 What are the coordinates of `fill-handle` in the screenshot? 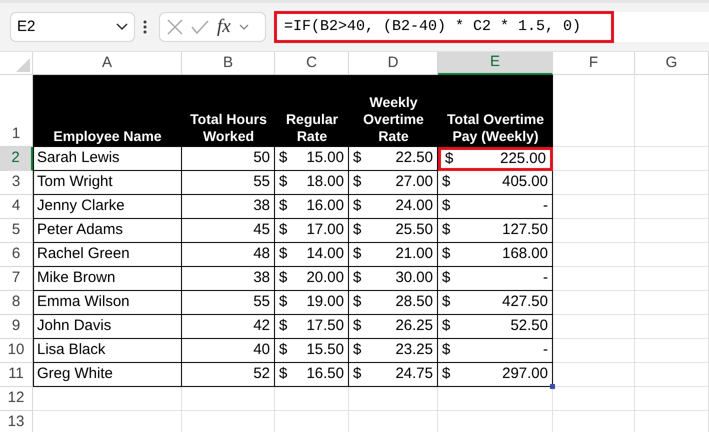 It's located at (552, 386).